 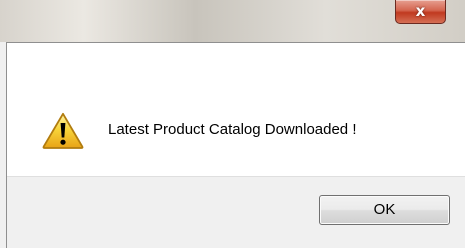 I want to click on close-icon: x, so click(x=420, y=11).